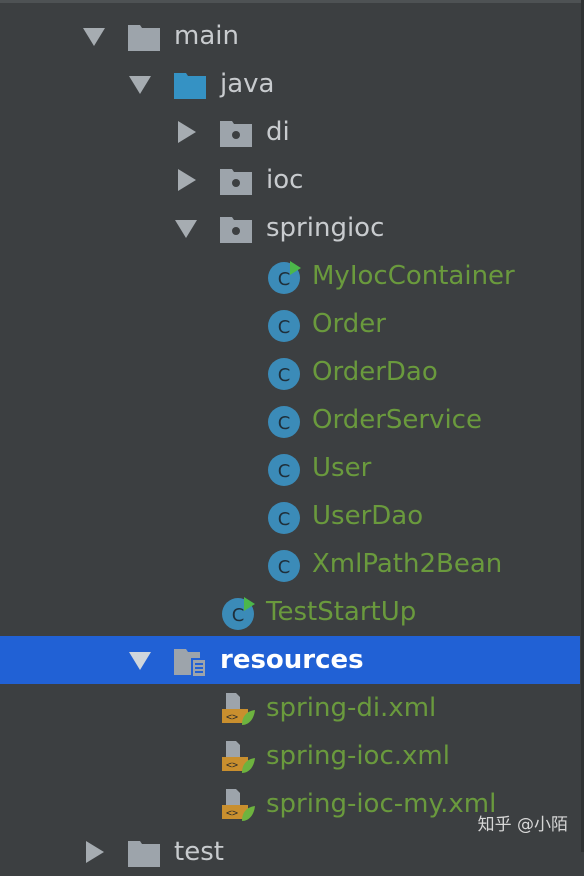 The image size is (584, 876). I want to click on tree-node-java: java, so click(292, 84).